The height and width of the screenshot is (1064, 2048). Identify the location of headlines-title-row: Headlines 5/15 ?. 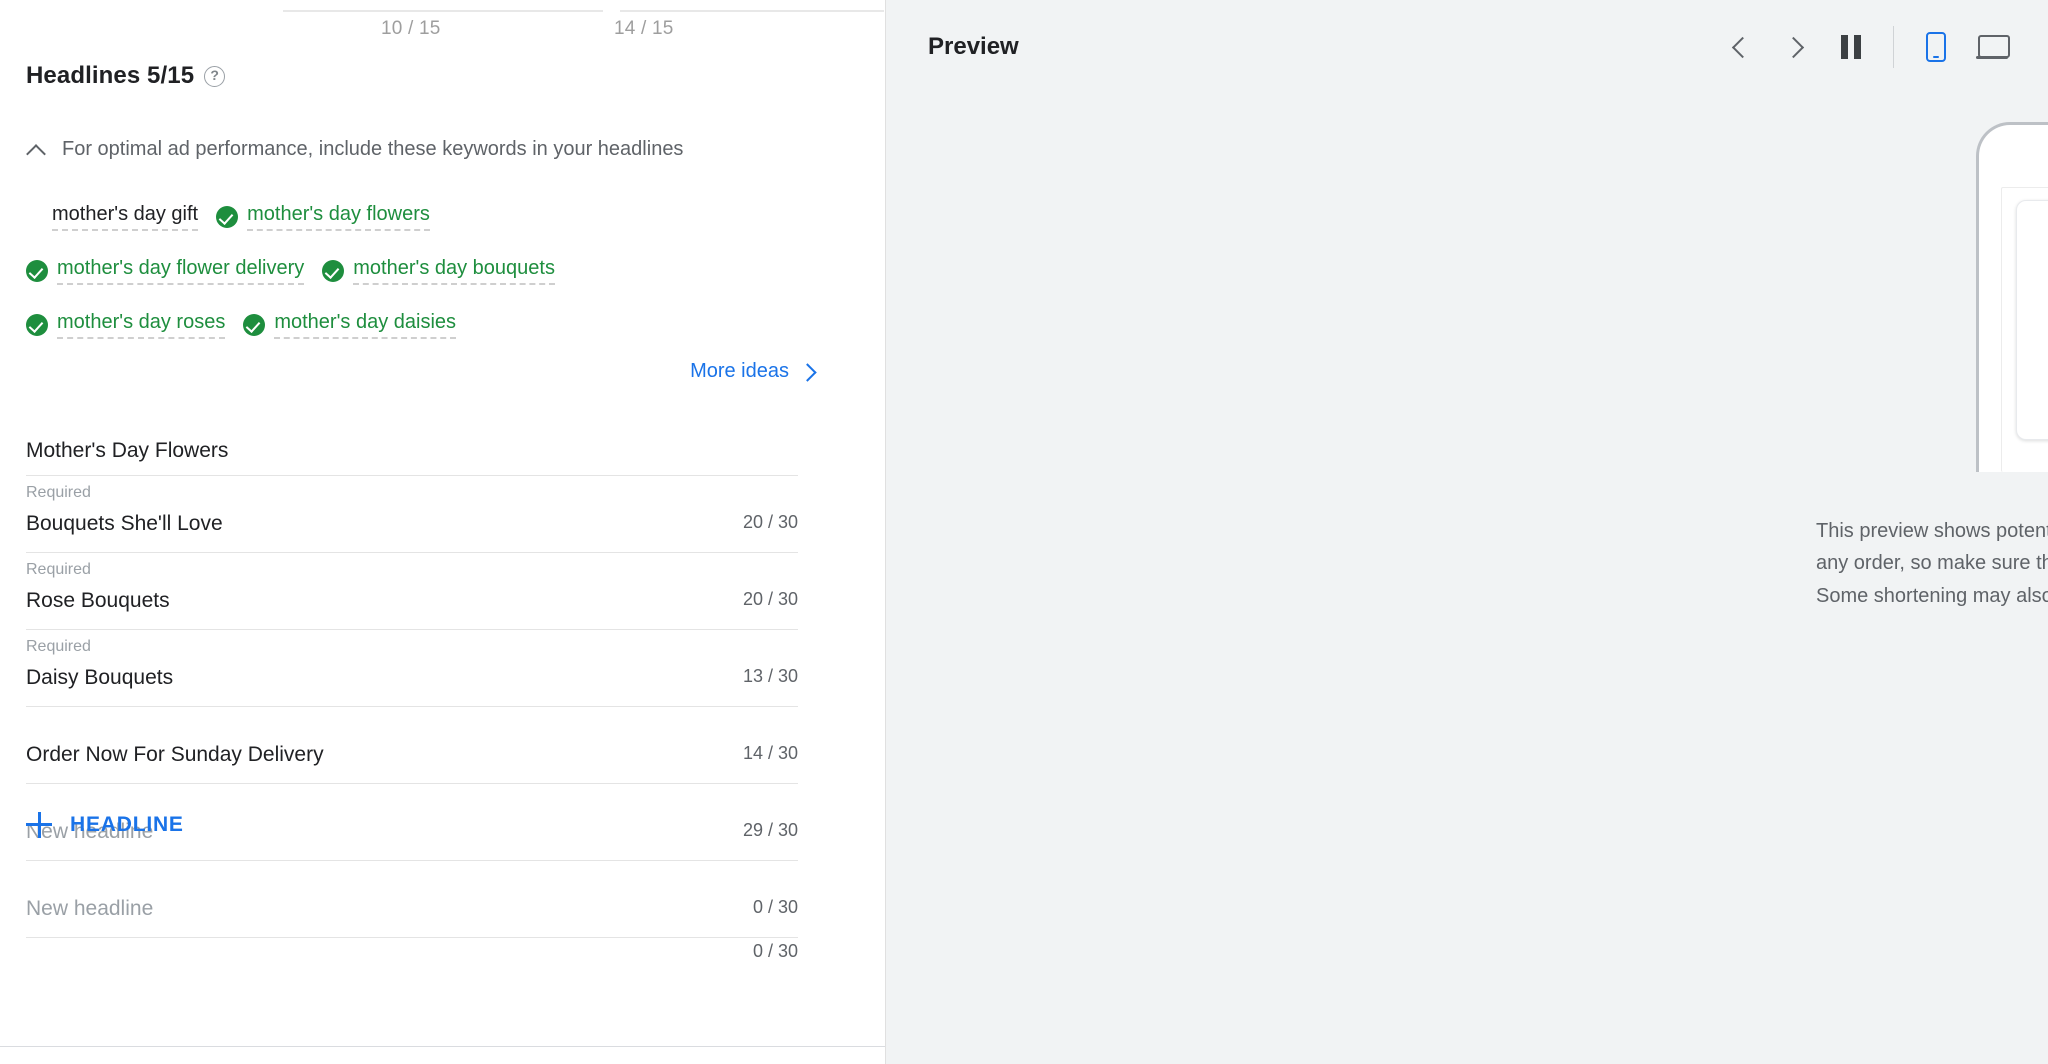
(126, 76).